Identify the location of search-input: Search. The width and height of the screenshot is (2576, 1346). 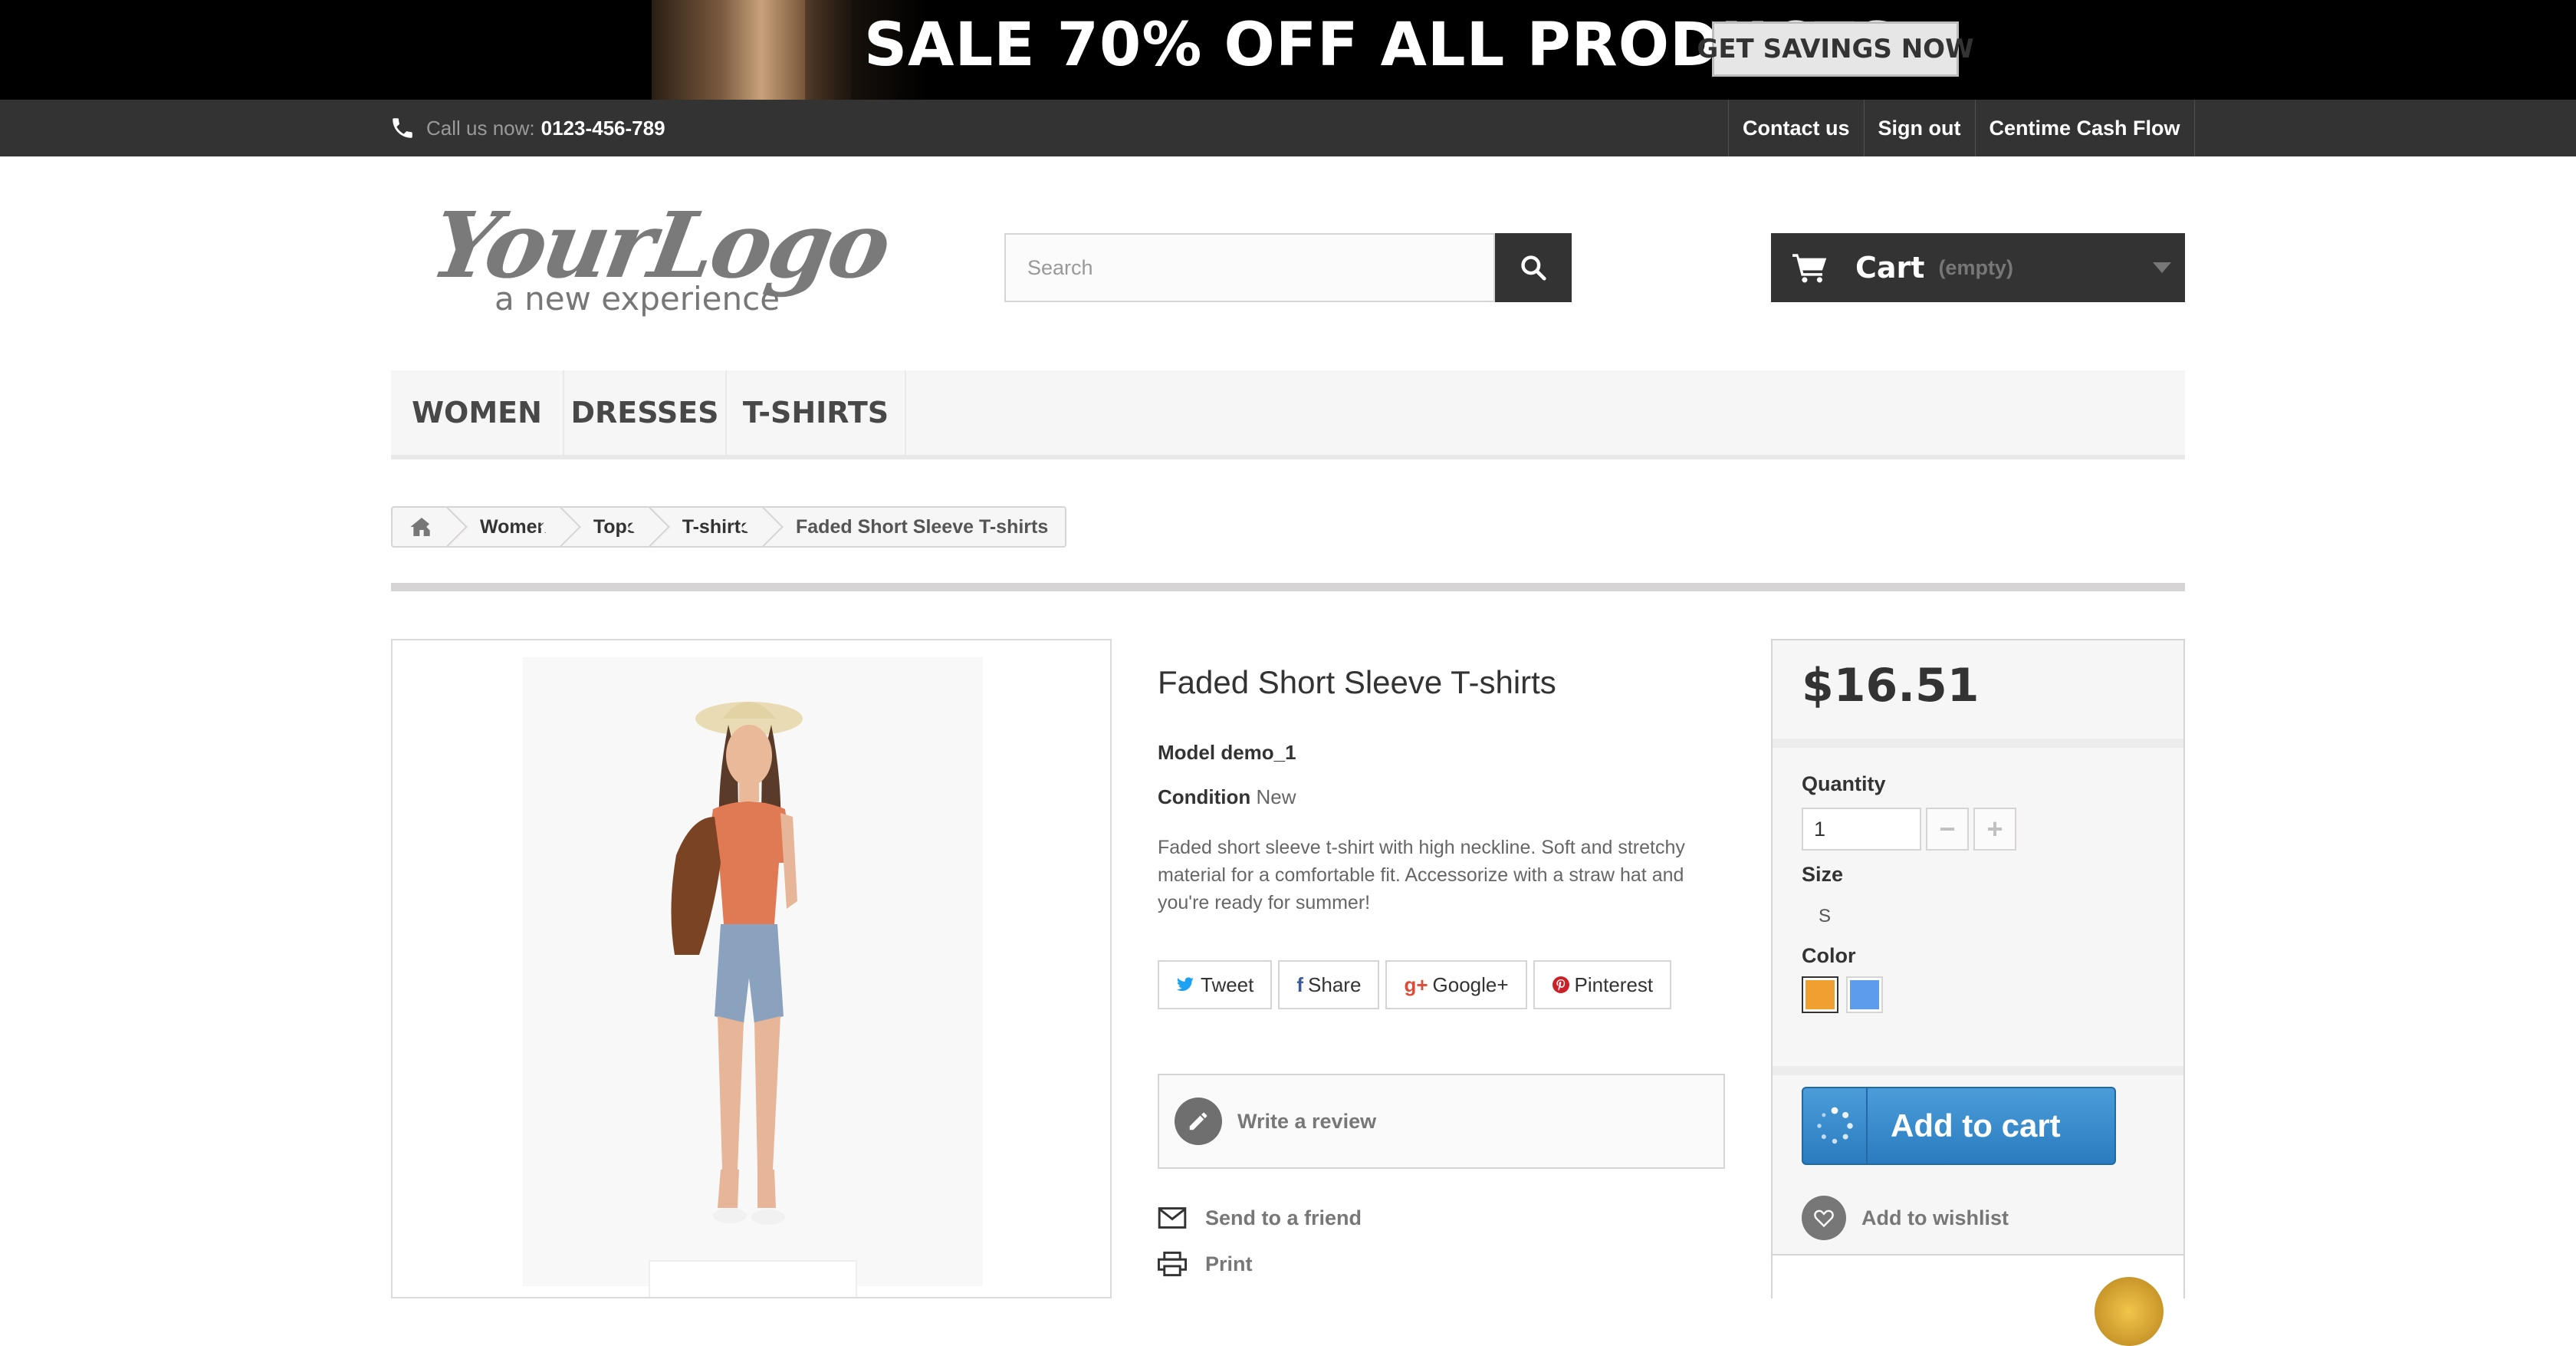
(1250, 267).